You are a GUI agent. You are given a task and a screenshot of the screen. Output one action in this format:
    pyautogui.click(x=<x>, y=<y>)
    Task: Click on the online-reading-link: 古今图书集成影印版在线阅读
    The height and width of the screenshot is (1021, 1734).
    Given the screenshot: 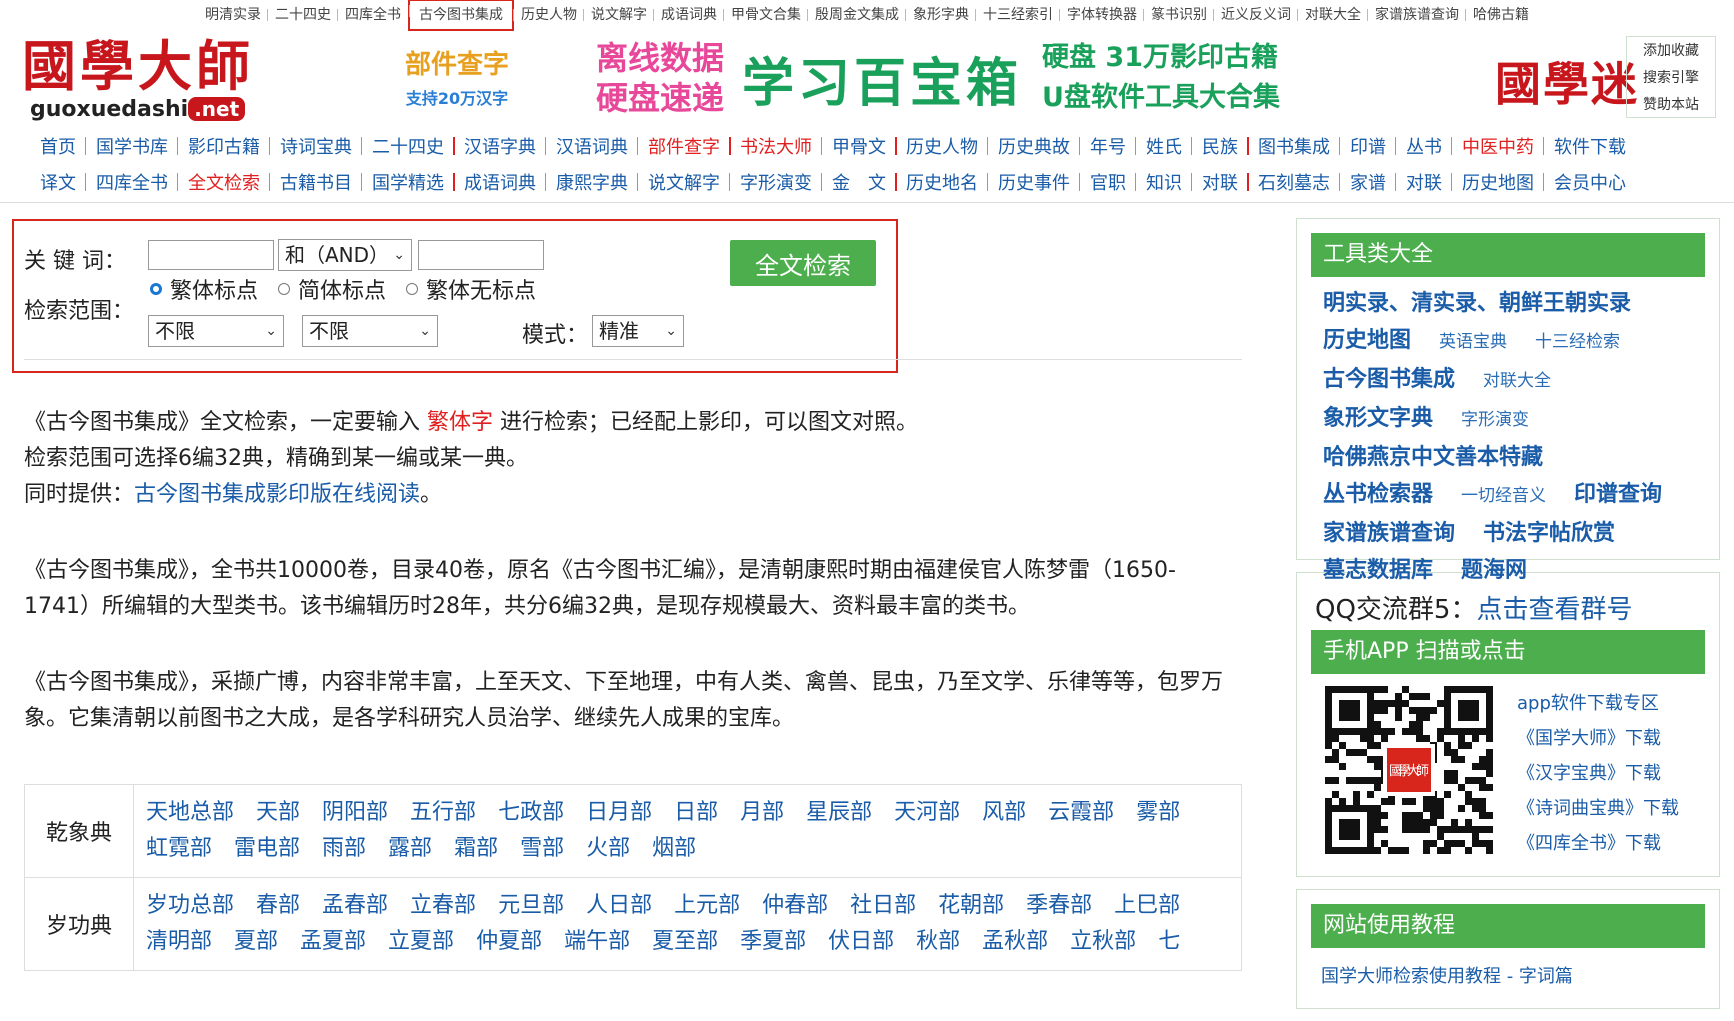 What is the action you would take?
    pyautogui.click(x=277, y=494)
    